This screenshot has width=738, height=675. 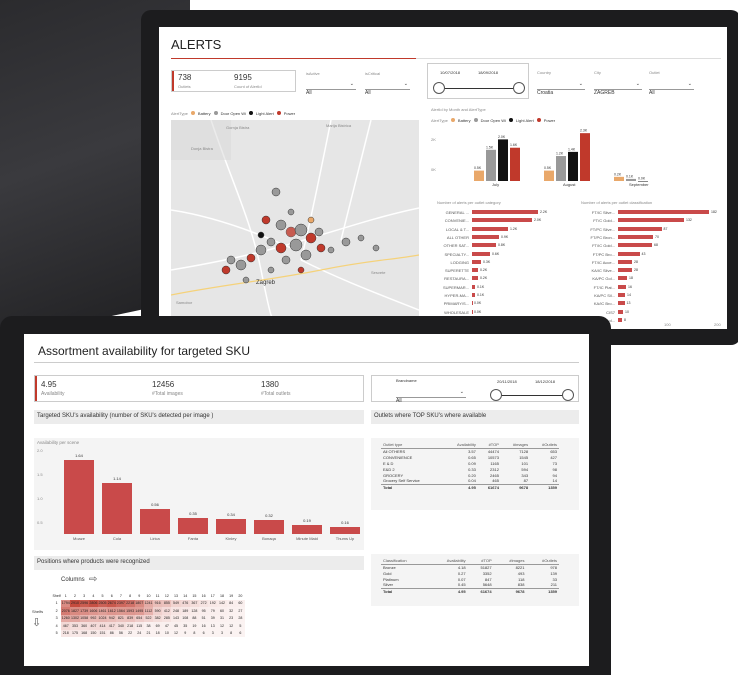 I want to click on month-chart-title: AlertId by Month and AlertType, so click(x=458, y=109).